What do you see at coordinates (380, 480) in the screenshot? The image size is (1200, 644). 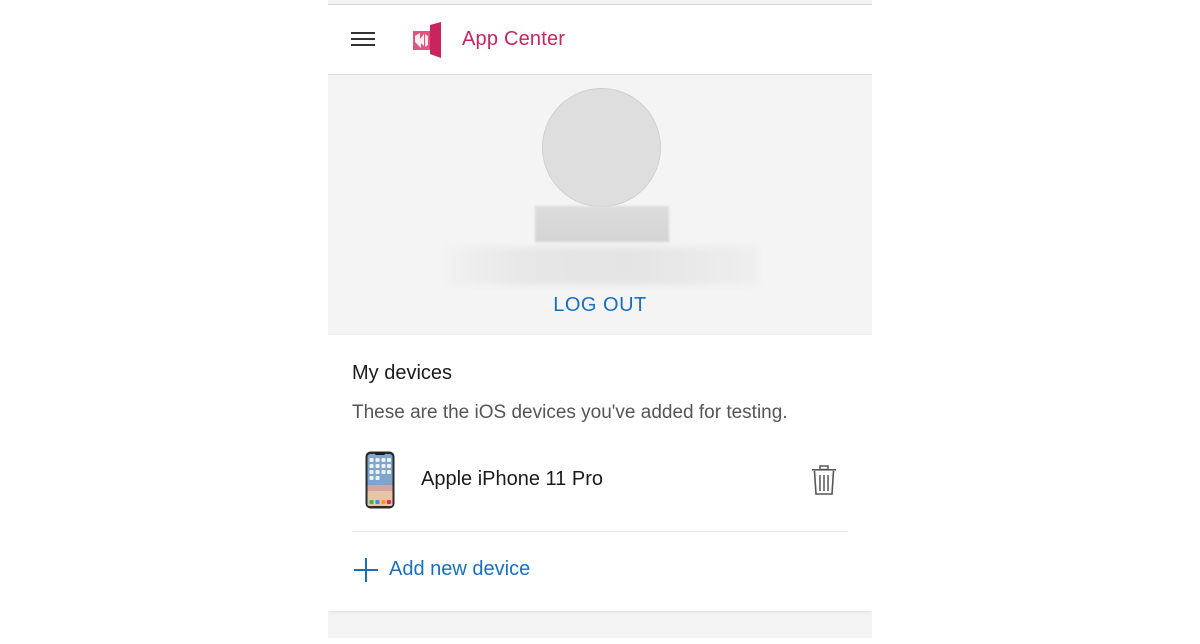 I see `iphone-device-image` at bounding box center [380, 480].